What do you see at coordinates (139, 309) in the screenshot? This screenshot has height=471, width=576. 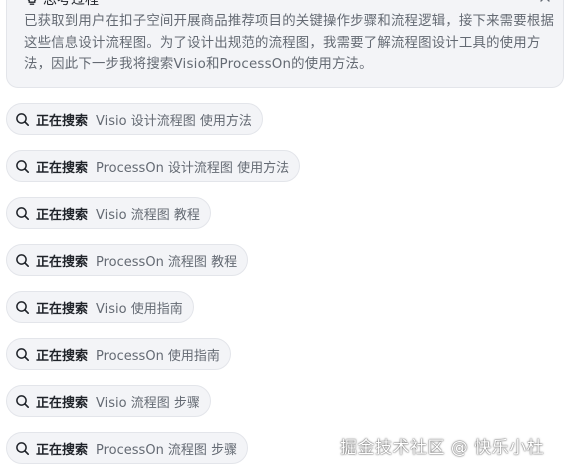 I see `search-query-text: Visio 使用指南` at bounding box center [139, 309].